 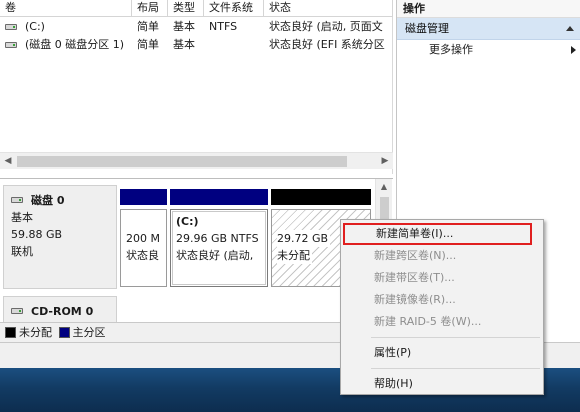 What do you see at coordinates (143, 238) in the screenshot?
I see `partition-size: 200 M` at bounding box center [143, 238].